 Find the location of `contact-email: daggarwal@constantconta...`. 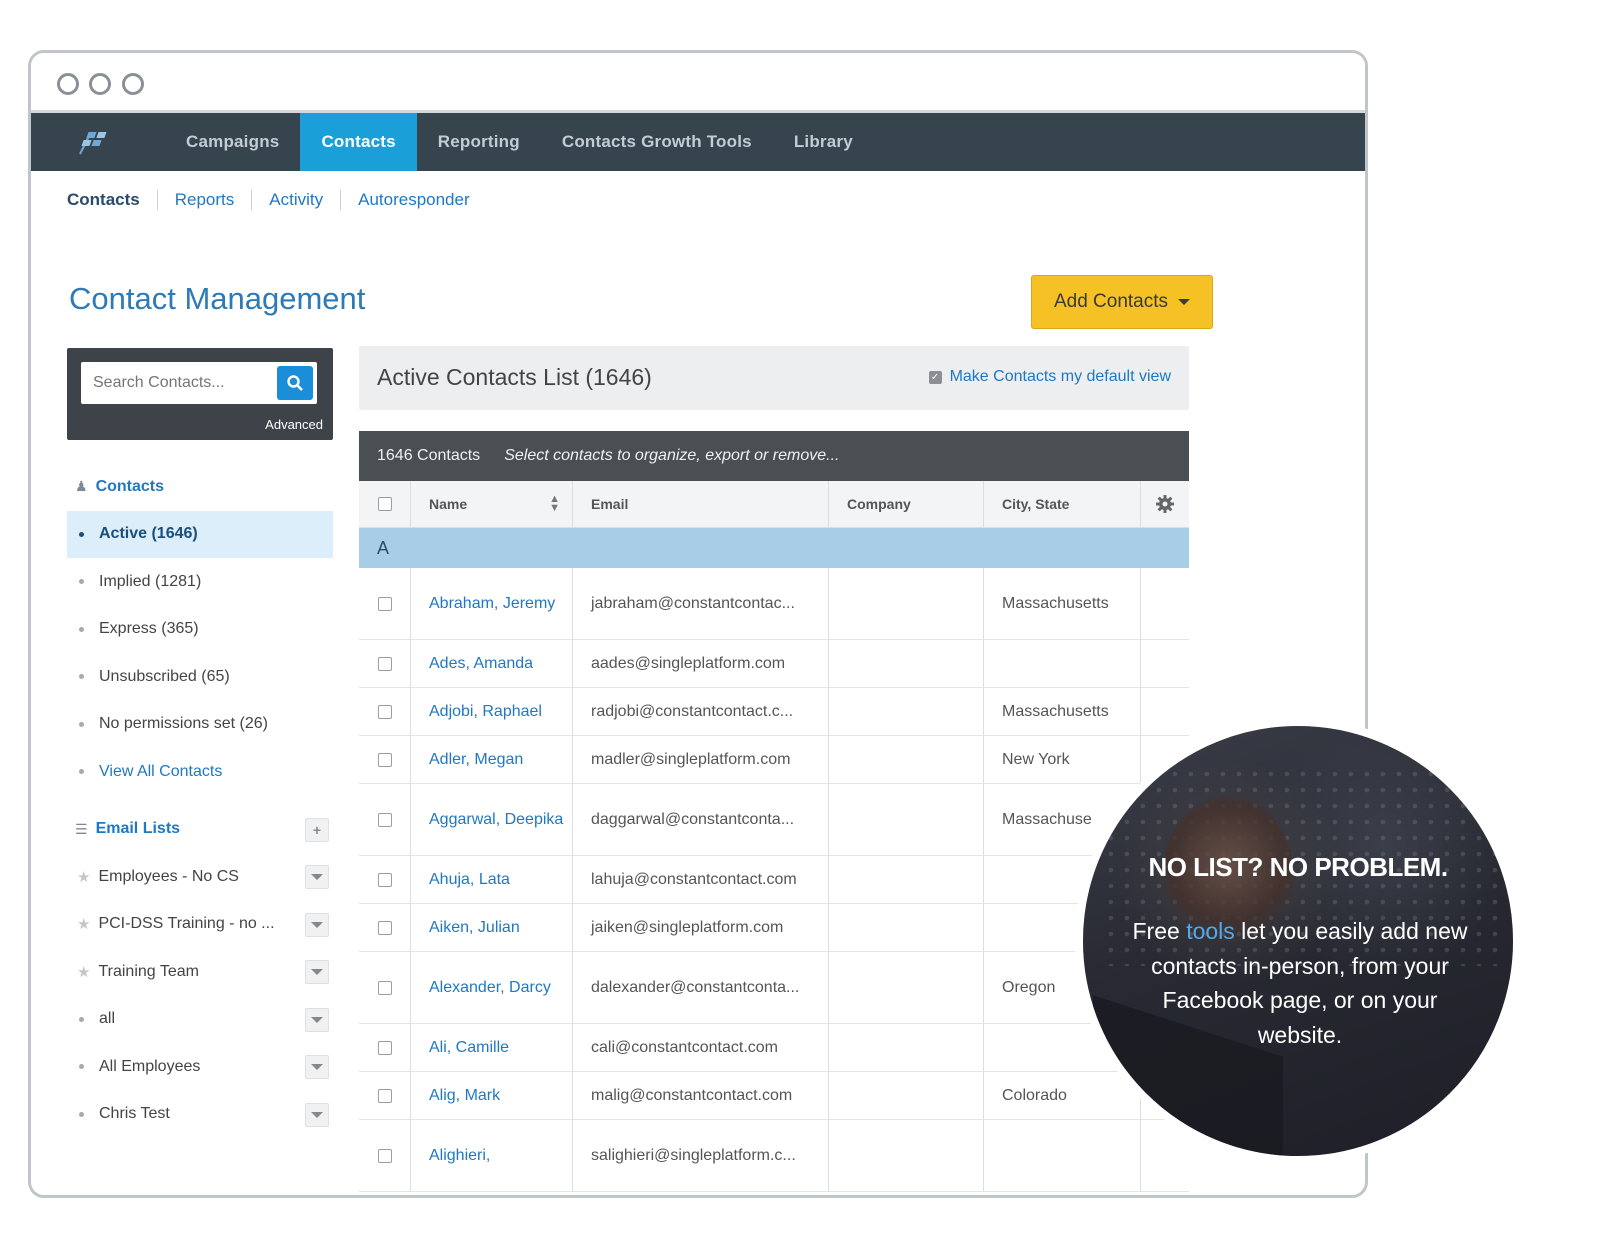

contact-email: daggarwal@constantconta... is located at coordinates (701, 819).